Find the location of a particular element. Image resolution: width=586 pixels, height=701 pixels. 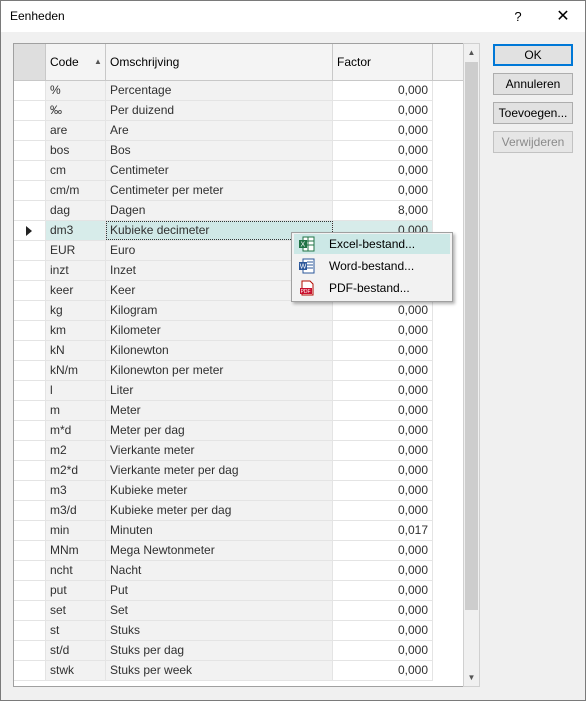

cell-omschrijving: Kilonewton per meter is located at coordinates (219, 370).